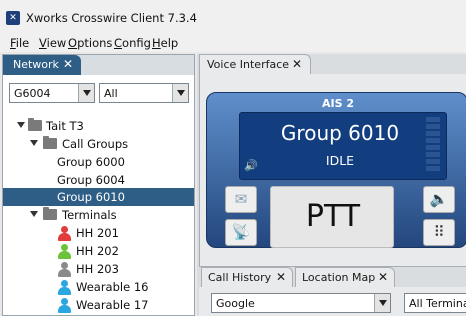  Describe the element at coordinates (91, 197) in the screenshot. I see `tree-node-label: Group 6010` at that location.